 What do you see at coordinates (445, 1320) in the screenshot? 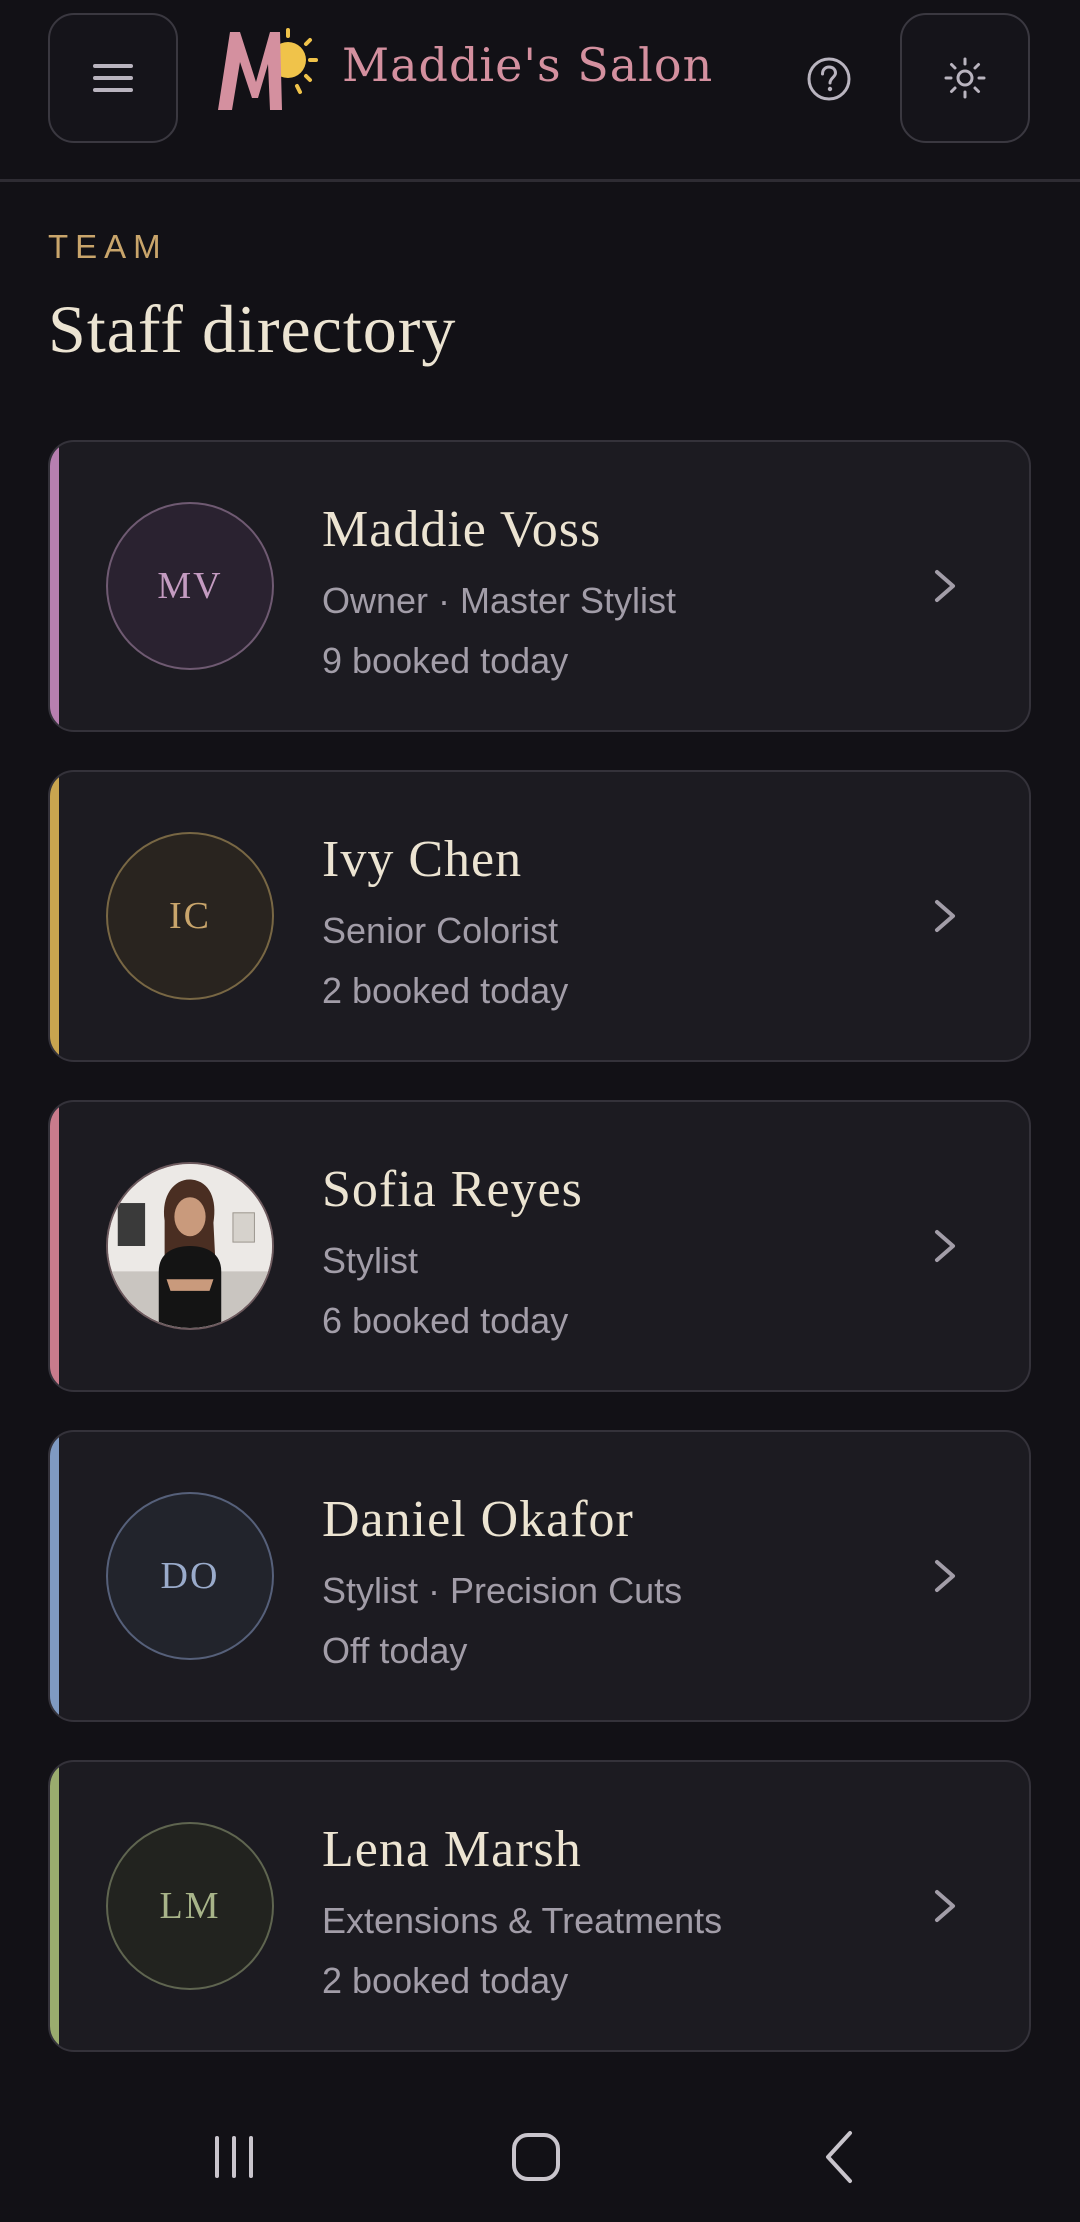
I see `staff-booking-status: 6 booked today` at bounding box center [445, 1320].